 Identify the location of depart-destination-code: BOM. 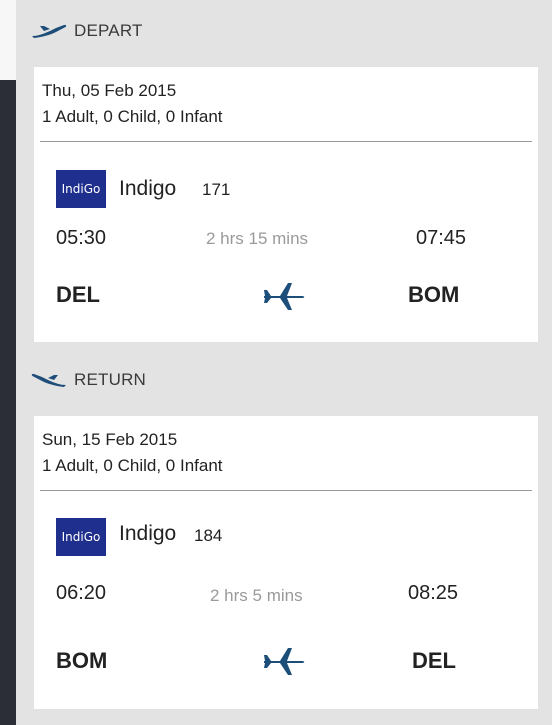
(434, 294).